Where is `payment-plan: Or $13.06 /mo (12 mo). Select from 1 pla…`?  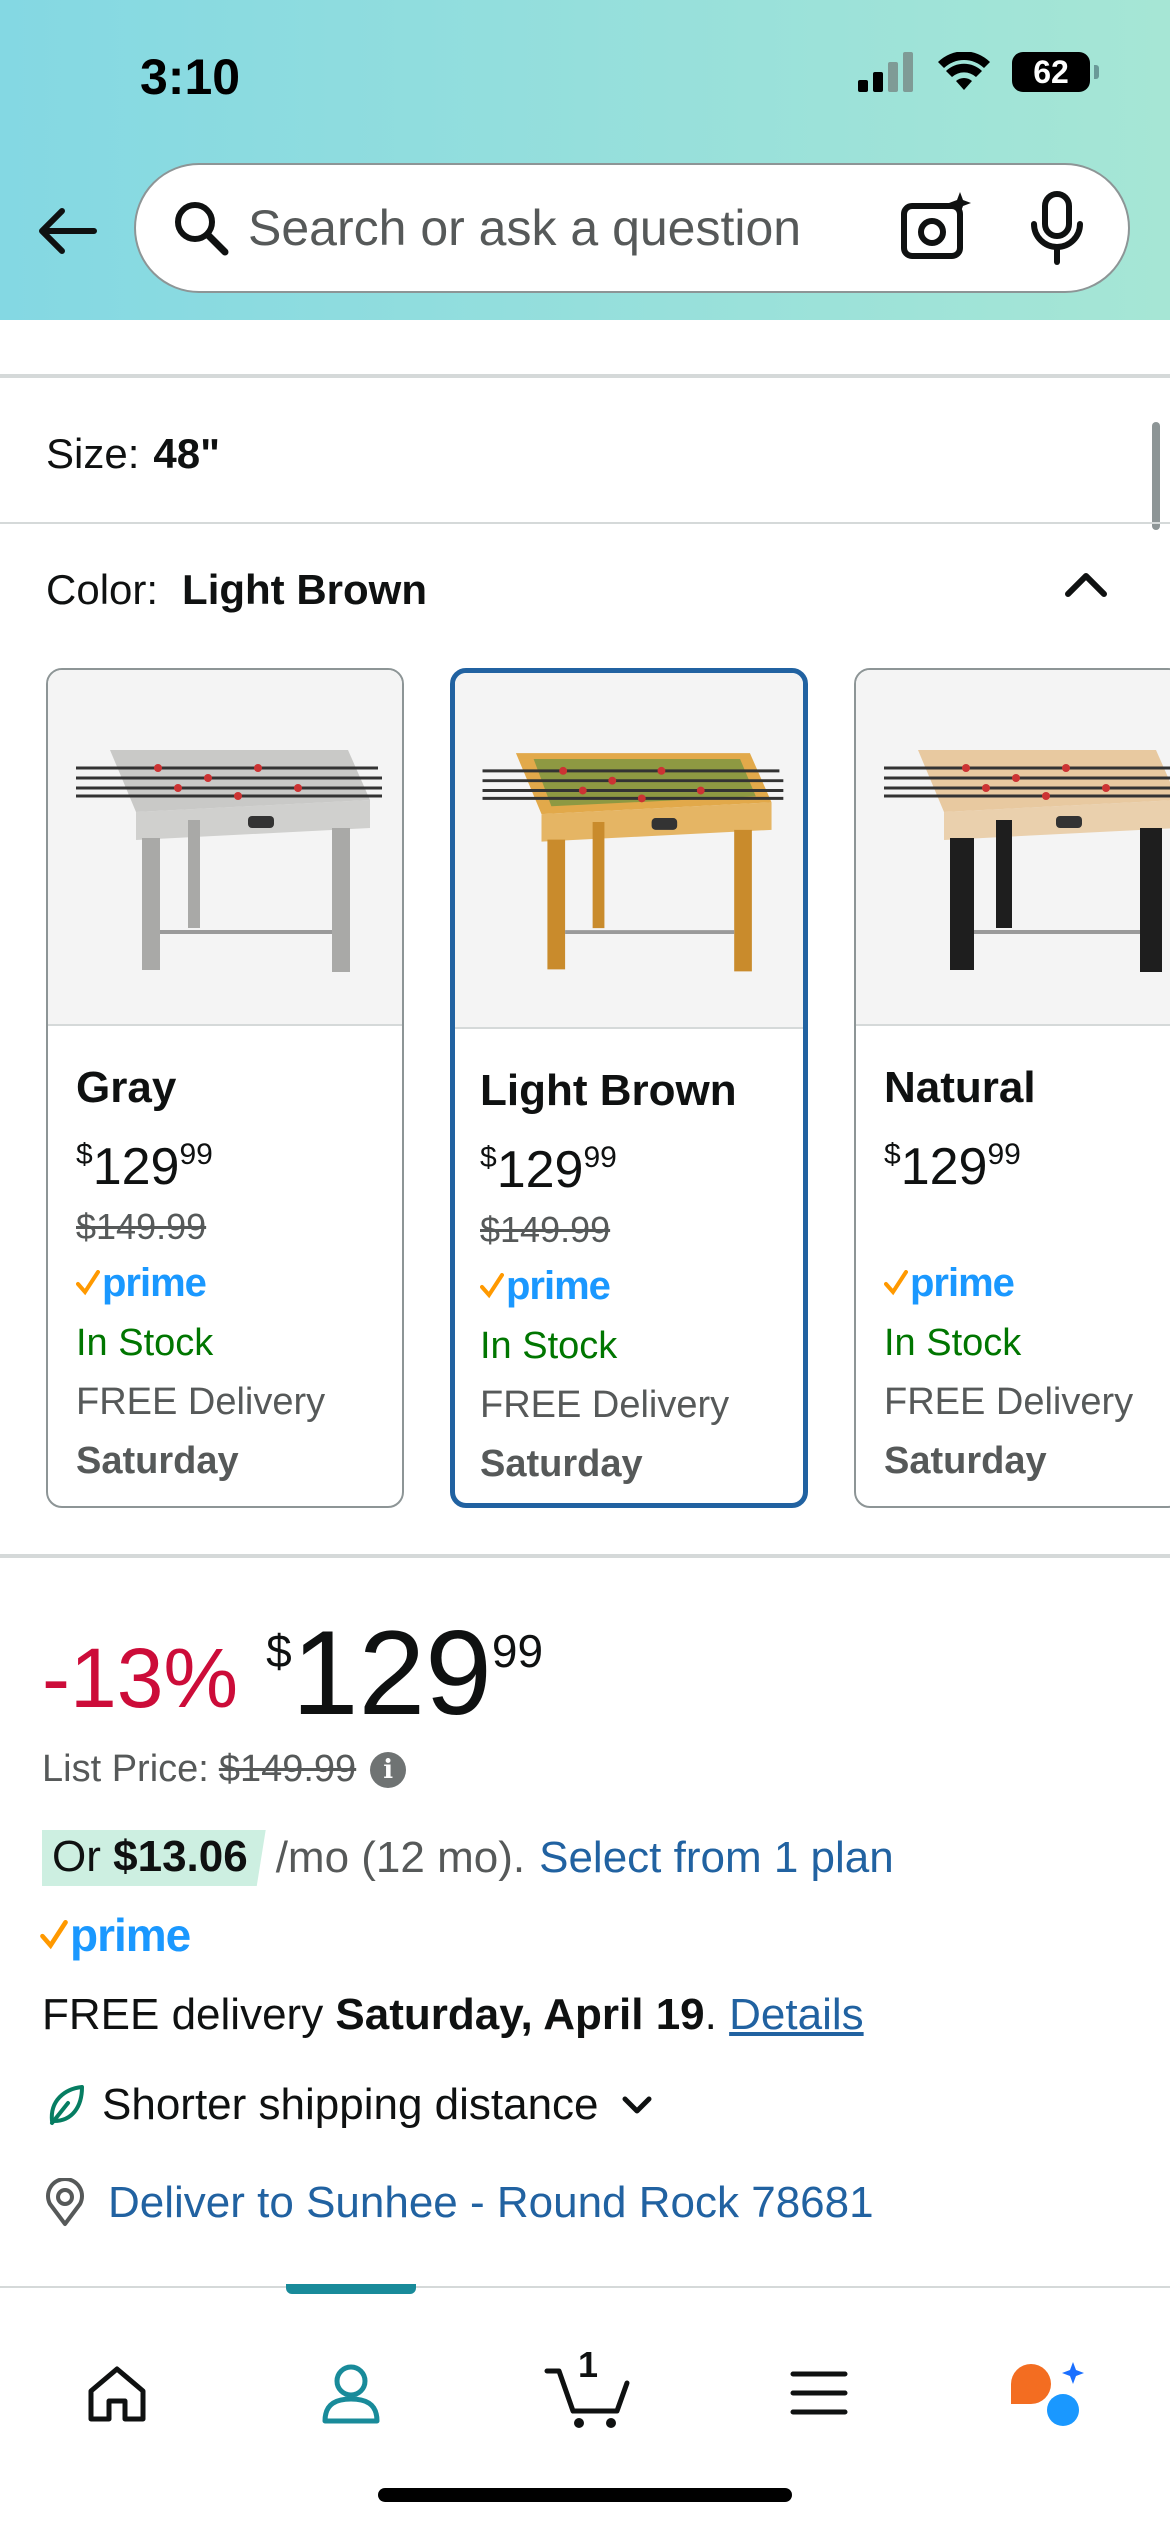
payment-plan: Or $13.06 /mo (12 mo). Select from 1 pla… is located at coordinates (468, 1858).